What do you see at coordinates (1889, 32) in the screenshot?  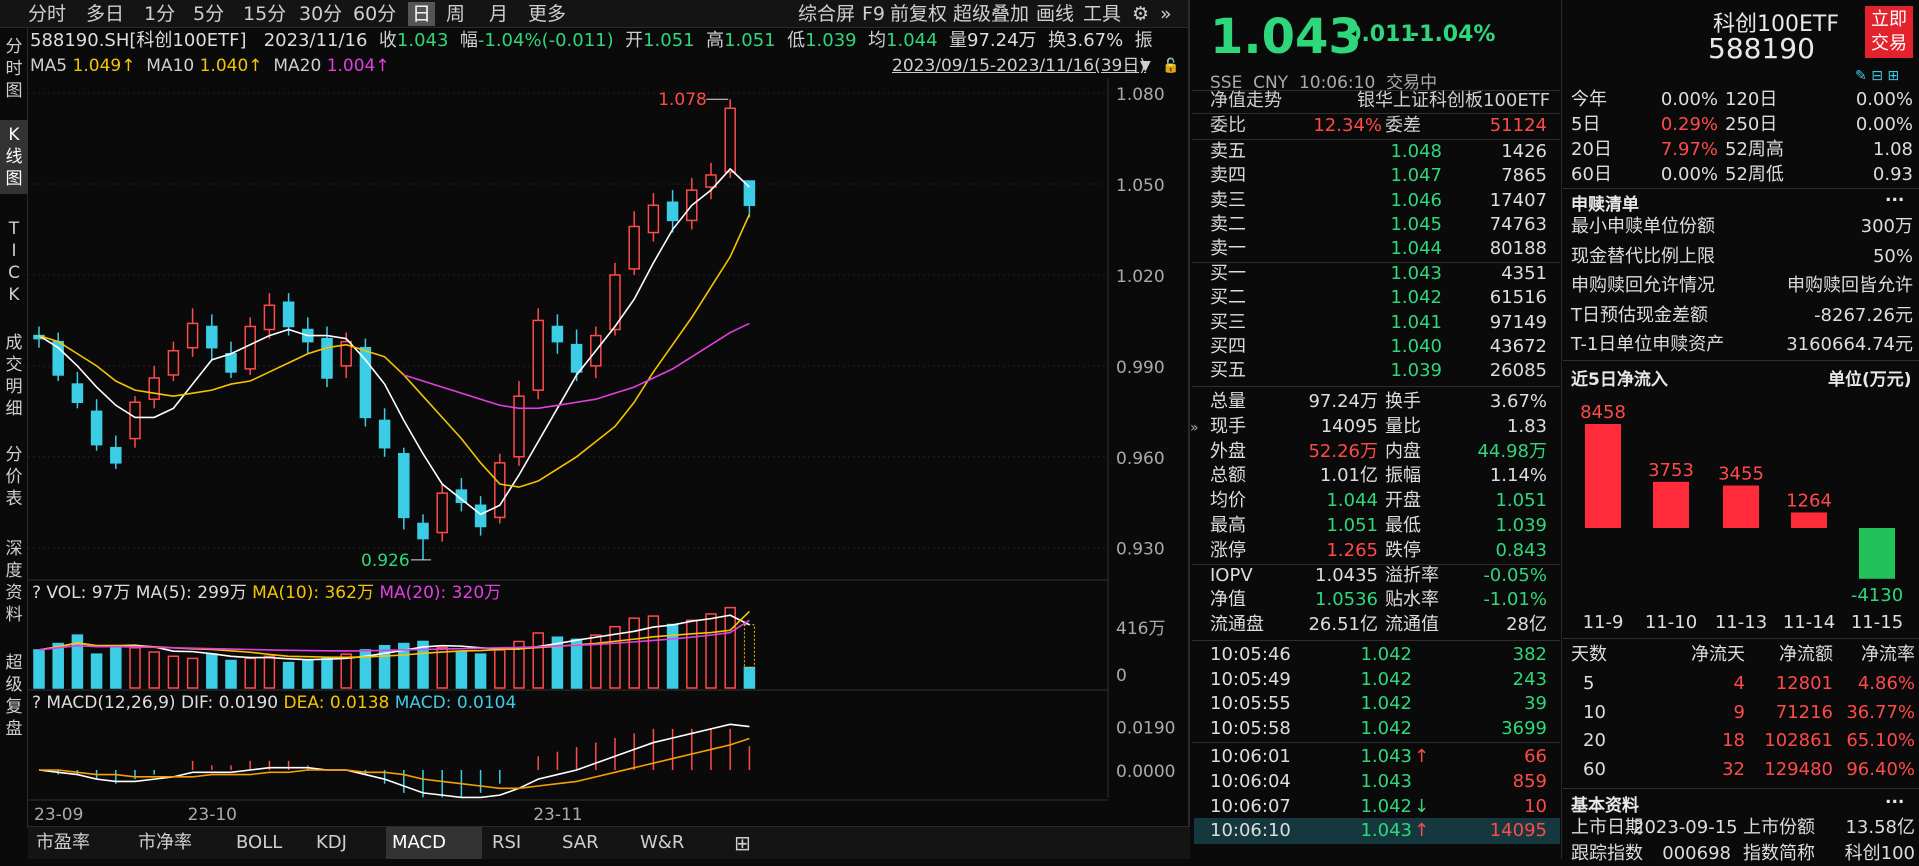 I see `trade-now-button: 立即交易` at bounding box center [1889, 32].